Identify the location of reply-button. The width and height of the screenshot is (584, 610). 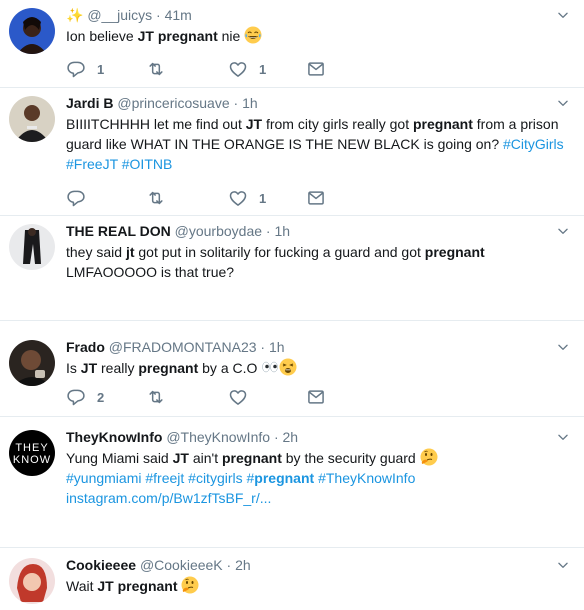
(76, 198).